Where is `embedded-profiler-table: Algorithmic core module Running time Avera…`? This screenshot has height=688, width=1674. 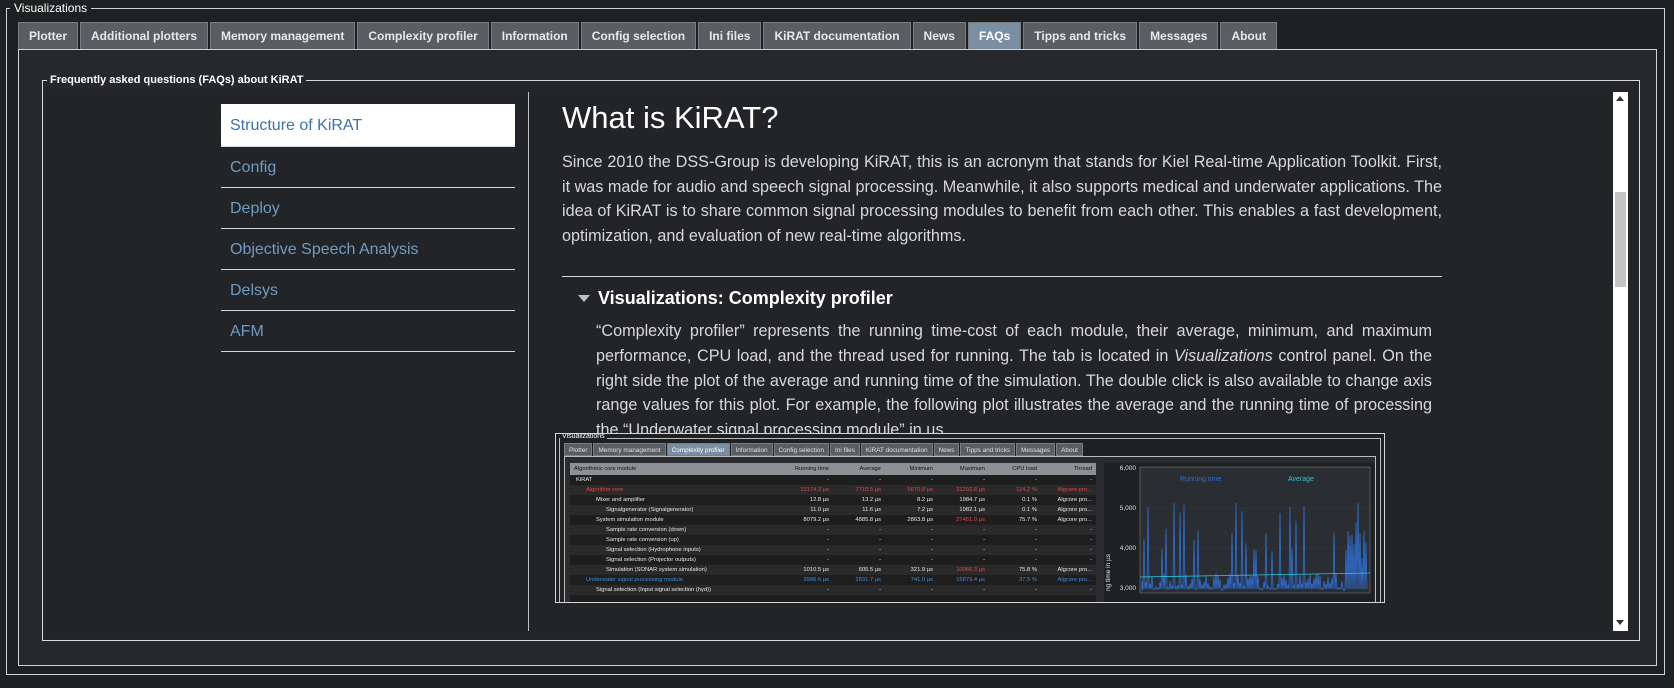 embedded-profiler-table: Algorithmic core module Running time Avera… is located at coordinates (833, 532).